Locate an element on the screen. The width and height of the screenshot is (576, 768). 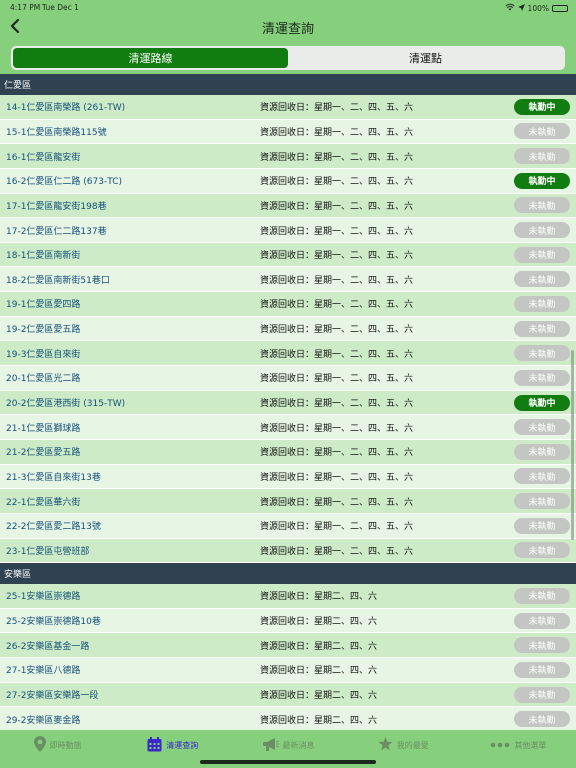
route-row: 25-2安樂區崇德路10巷 資源回收日：星期二、四、六 未執勤 is located at coordinates (288, 621).